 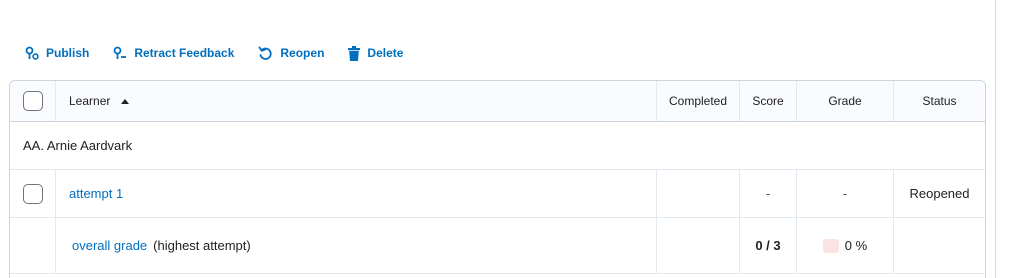 What do you see at coordinates (78, 145) in the screenshot?
I see `learner-name: AA. Arnie Aardvark` at bounding box center [78, 145].